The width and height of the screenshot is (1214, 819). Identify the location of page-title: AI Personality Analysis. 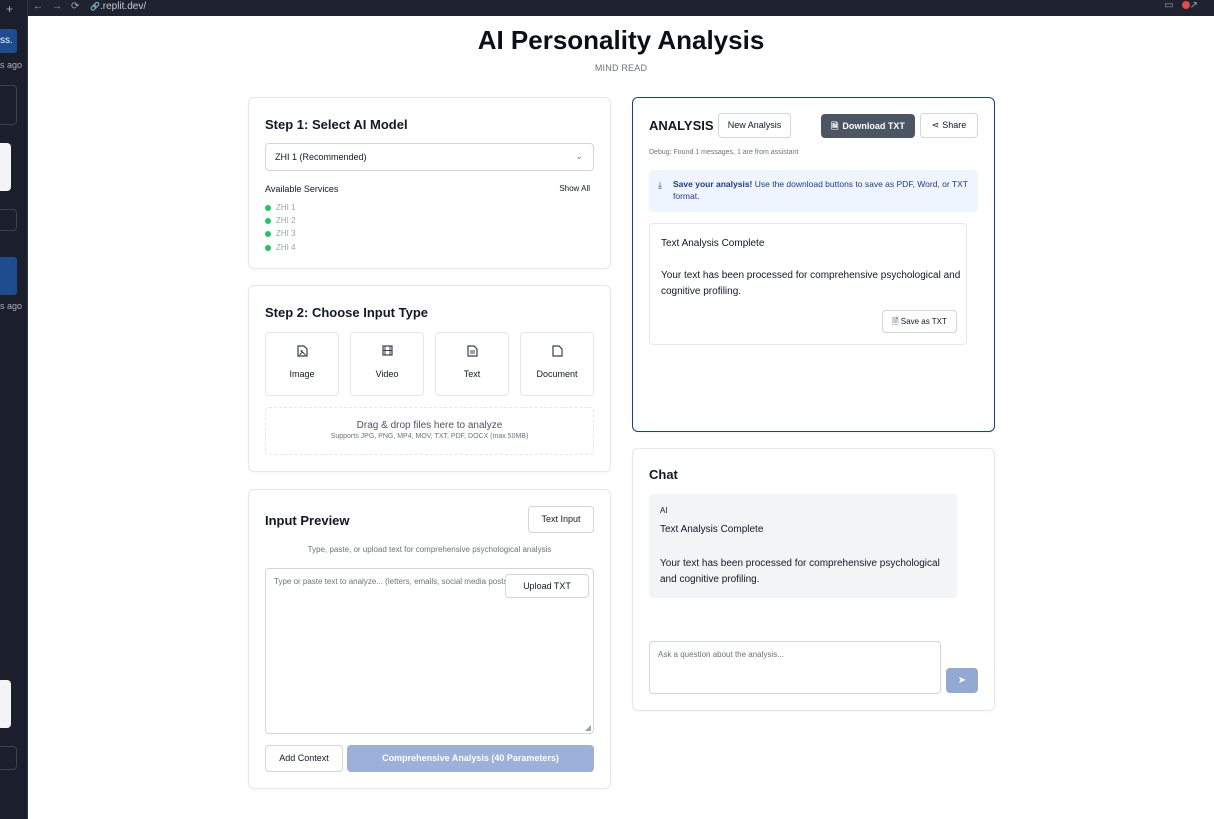
(621, 40).